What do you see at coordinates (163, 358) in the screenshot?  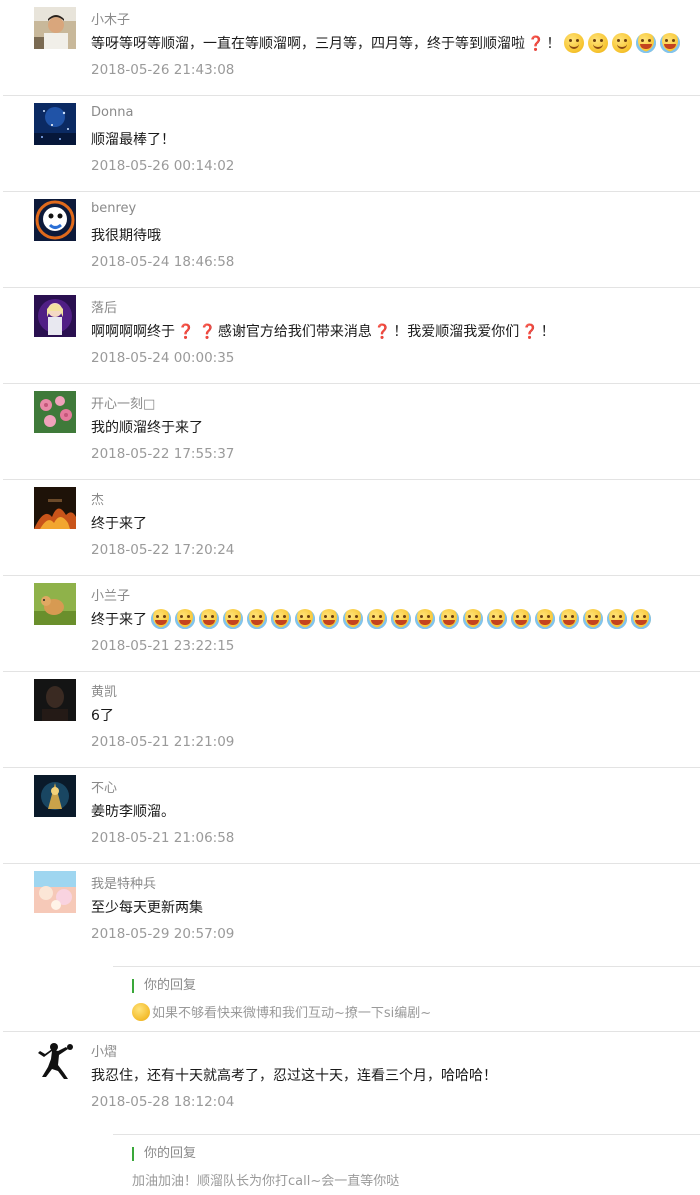 I see `comment-timestamp: 2018-05-24 00:00:35` at bounding box center [163, 358].